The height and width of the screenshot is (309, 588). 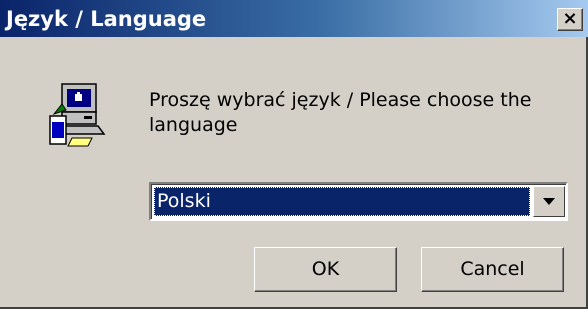 I want to click on dropdown-button, so click(x=549, y=201).